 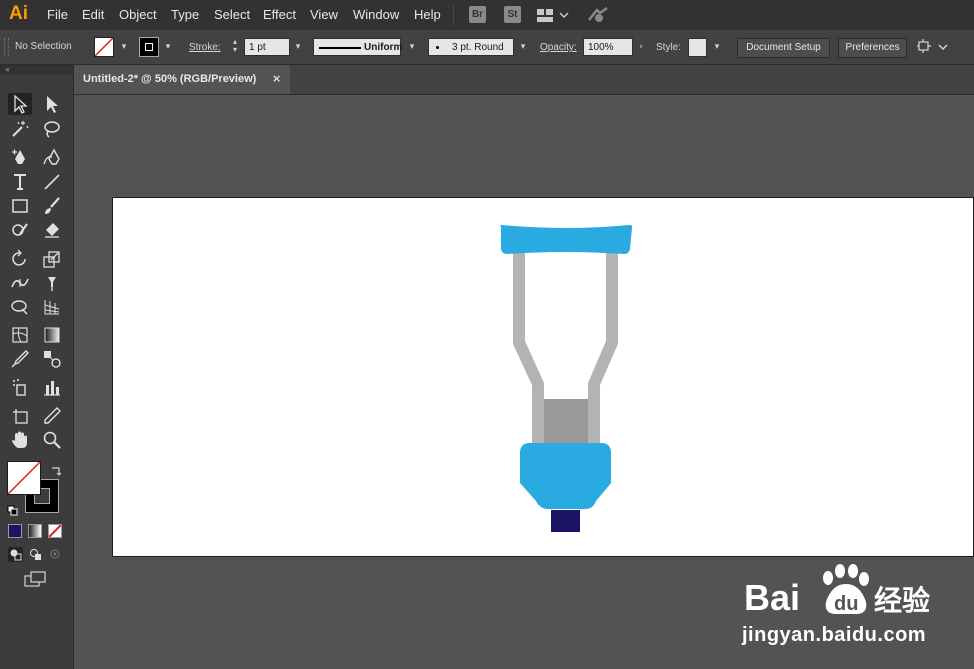 I want to click on menu-window: Window, so click(x=376, y=14).